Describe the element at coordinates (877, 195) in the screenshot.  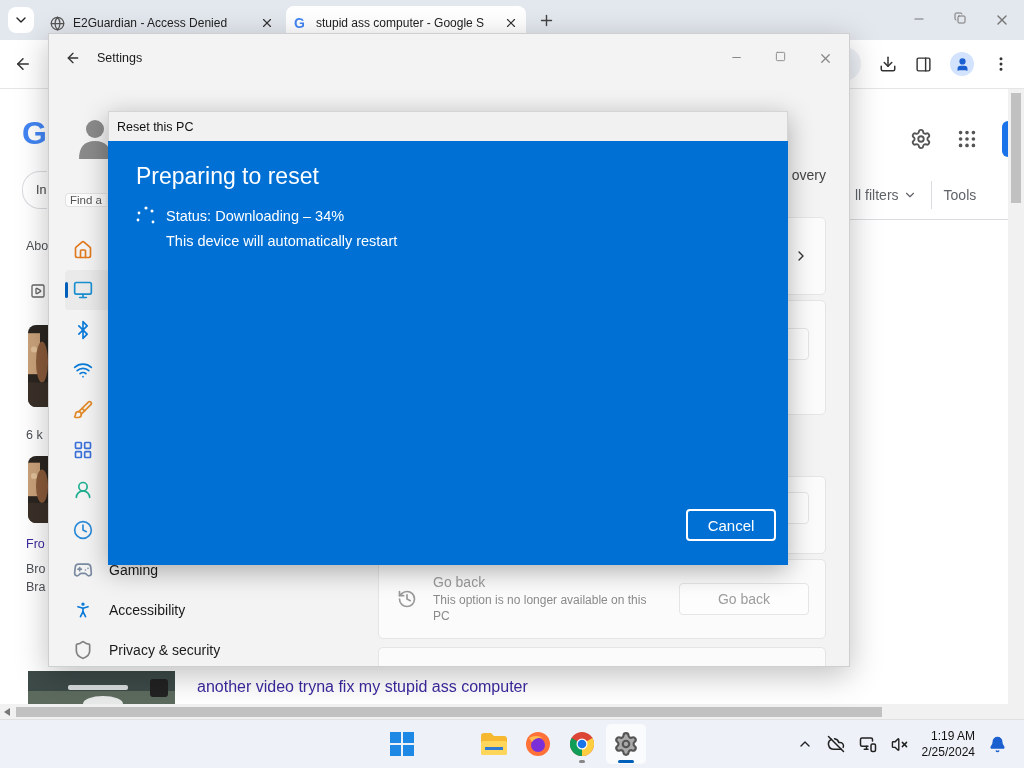
I see `filters-label: ll filters` at that location.